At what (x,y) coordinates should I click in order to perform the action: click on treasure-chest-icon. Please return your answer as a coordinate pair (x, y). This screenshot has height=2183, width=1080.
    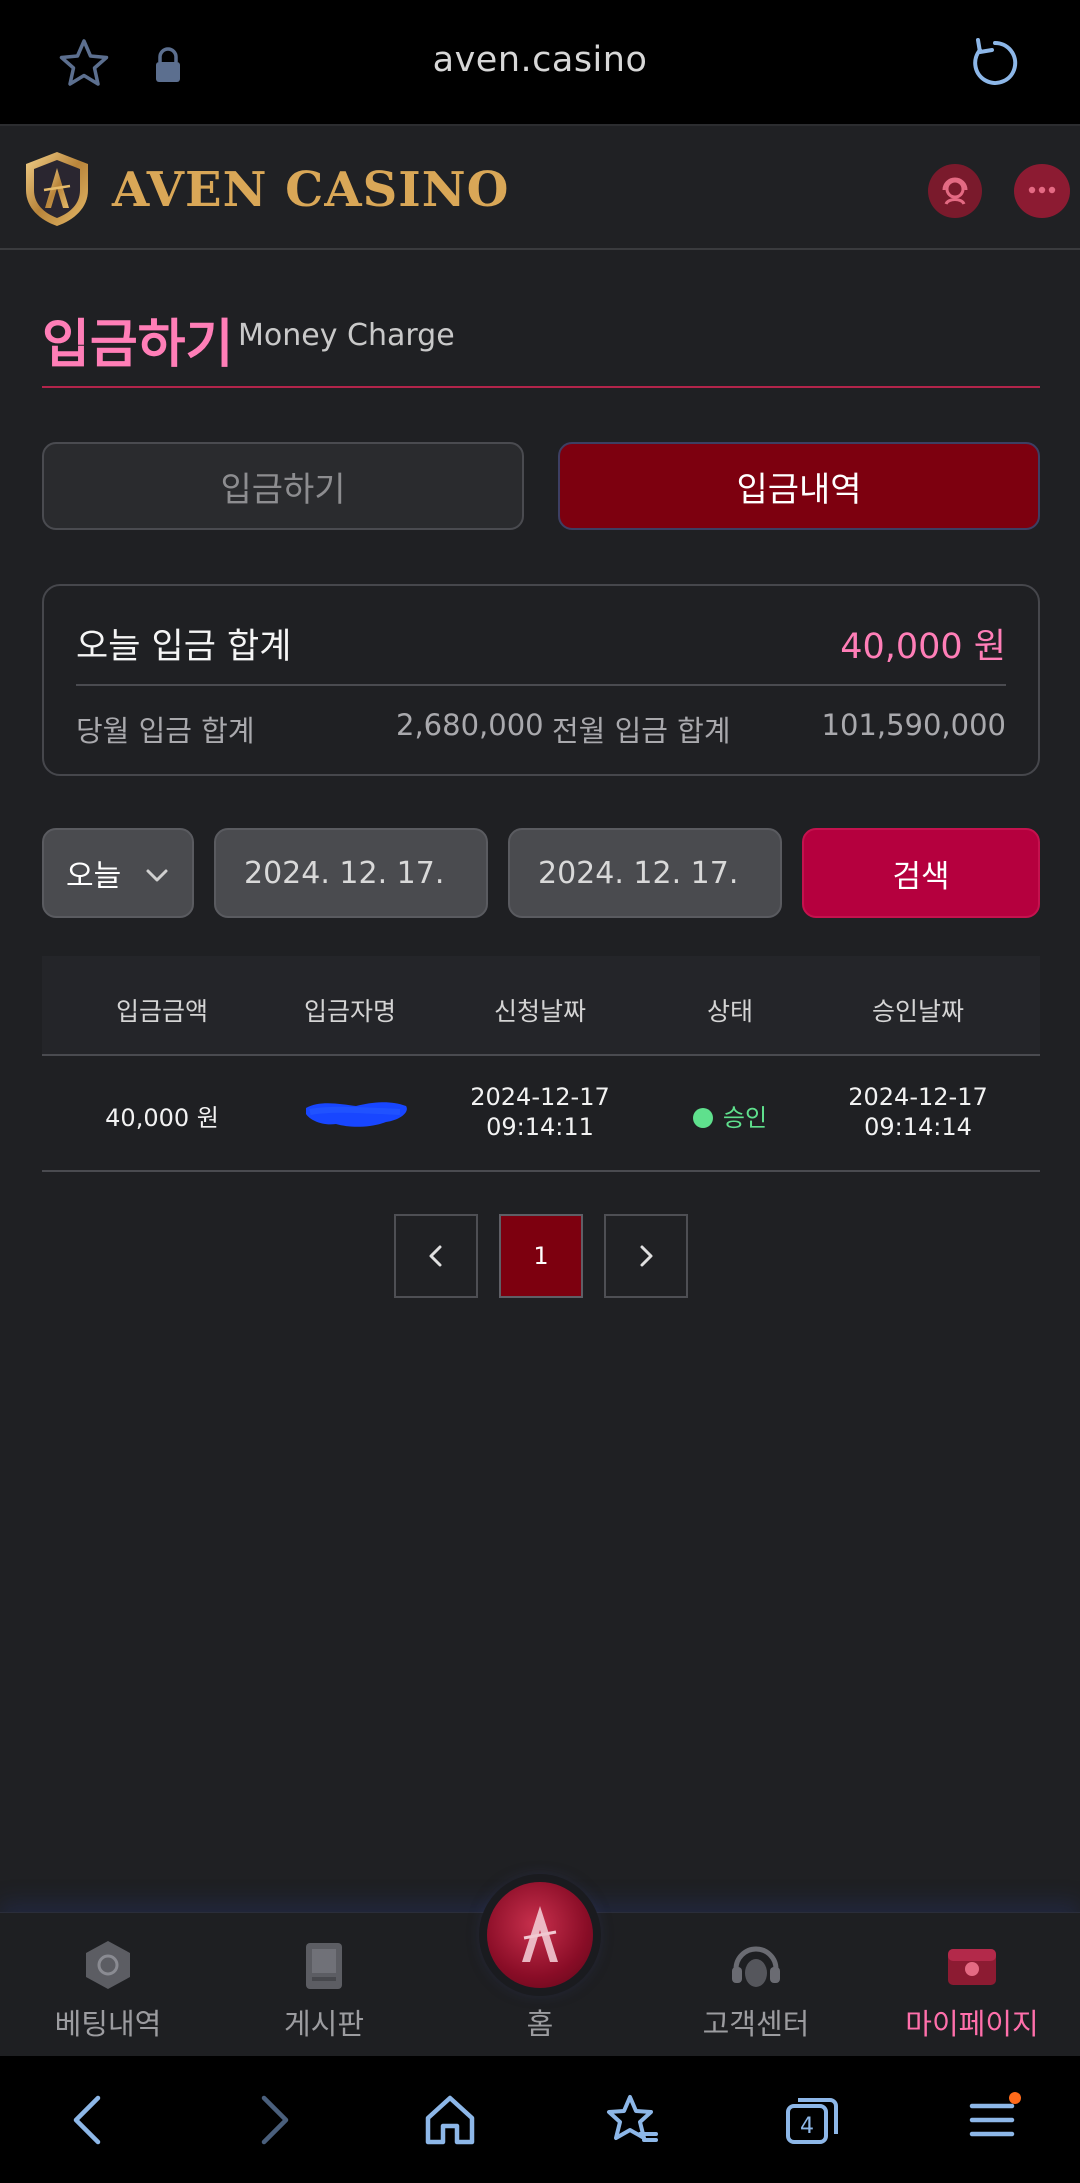
    Looking at the image, I should click on (972, 1967).